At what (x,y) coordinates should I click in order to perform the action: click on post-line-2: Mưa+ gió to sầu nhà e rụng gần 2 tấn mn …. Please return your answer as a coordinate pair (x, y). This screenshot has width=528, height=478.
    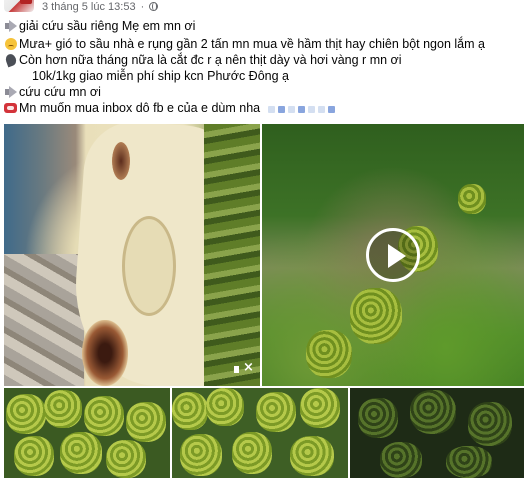
    Looking at the image, I should click on (244, 44).